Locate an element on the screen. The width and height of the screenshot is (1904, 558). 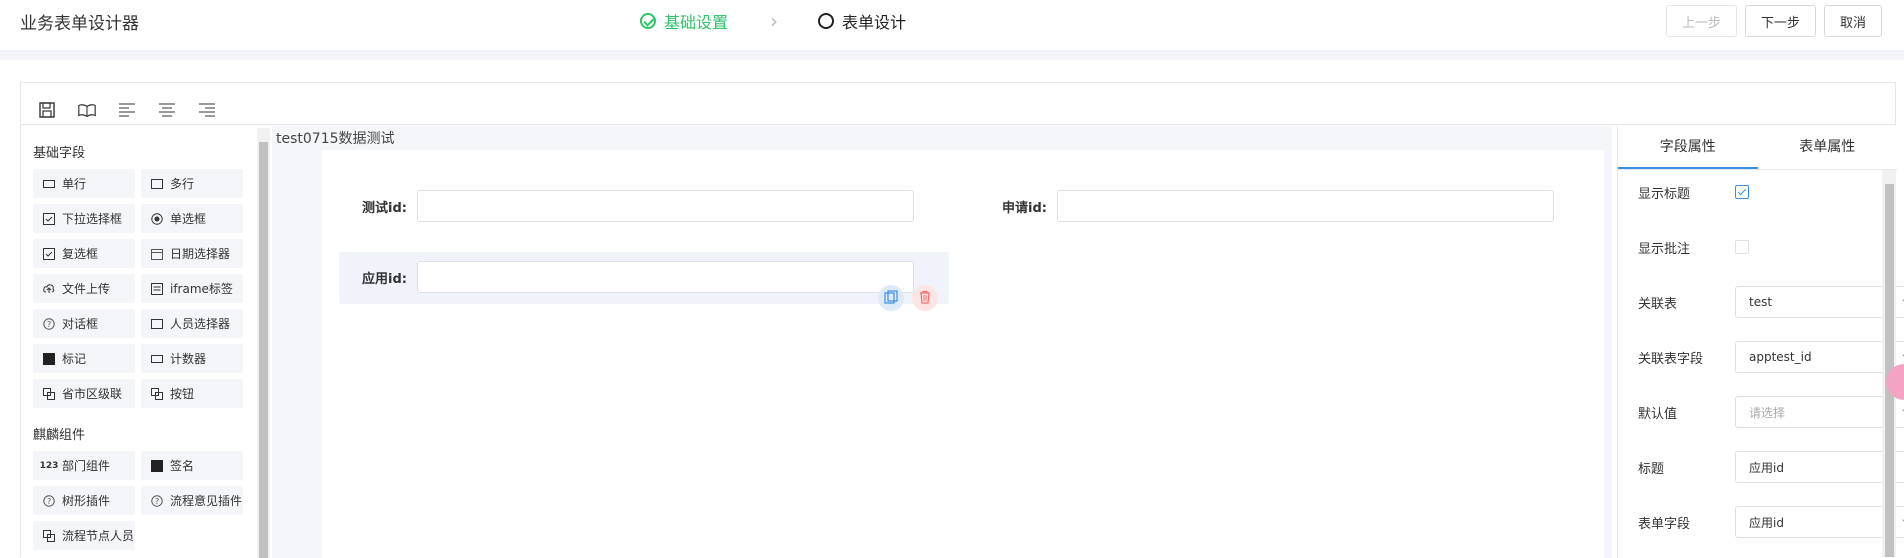
title-input: 应用id is located at coordinates (1819, 467).